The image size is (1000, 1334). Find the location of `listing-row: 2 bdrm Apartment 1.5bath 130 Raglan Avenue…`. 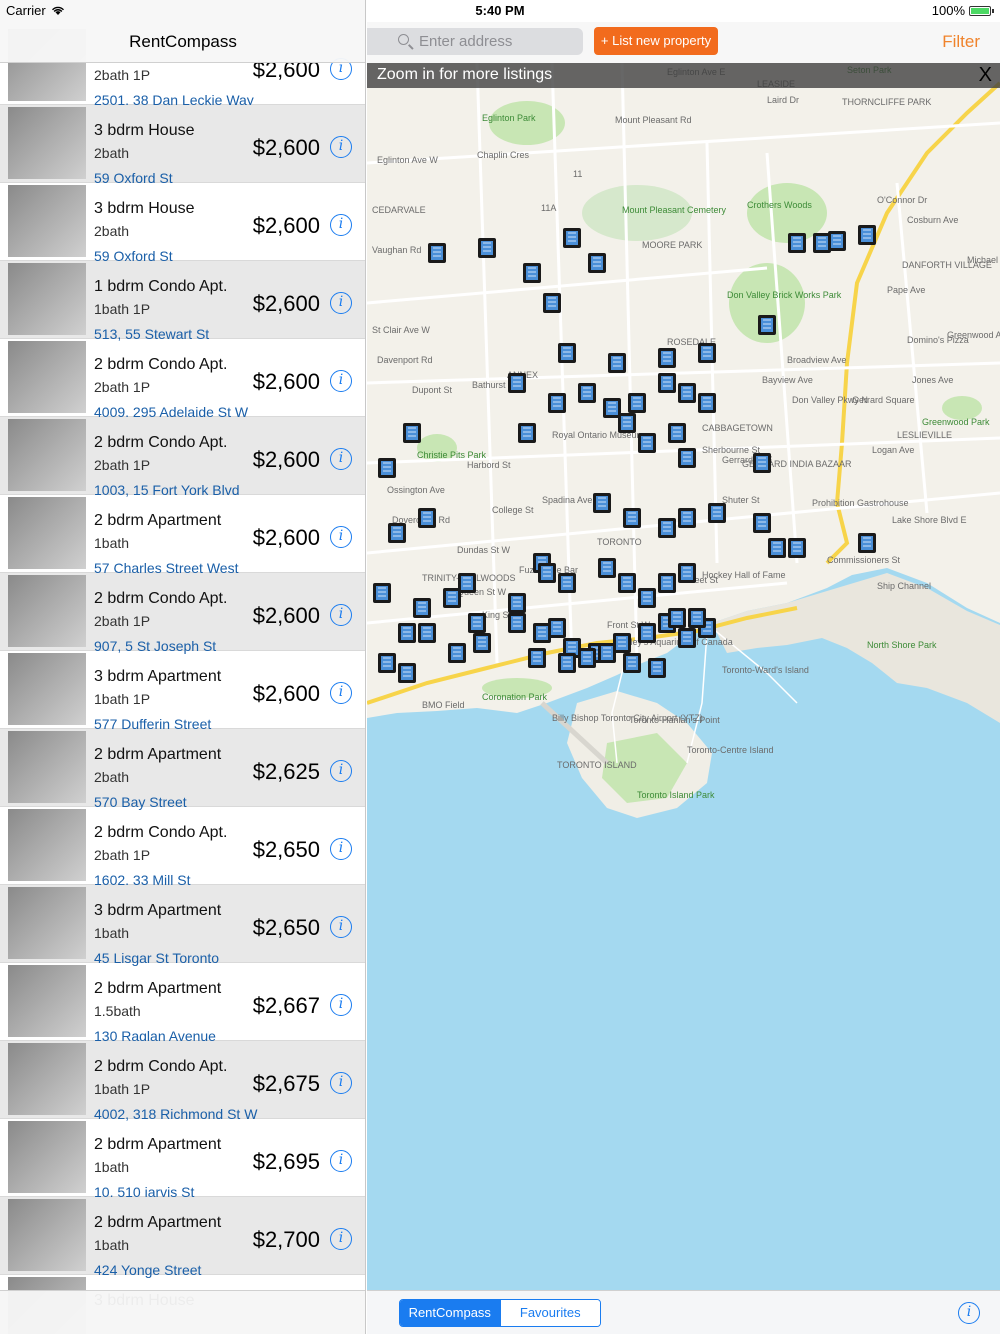

listing-row: 2 bdrm Apartment 1.5bath 130 Raglan Avenue… is located at coordinates (182, 1003).